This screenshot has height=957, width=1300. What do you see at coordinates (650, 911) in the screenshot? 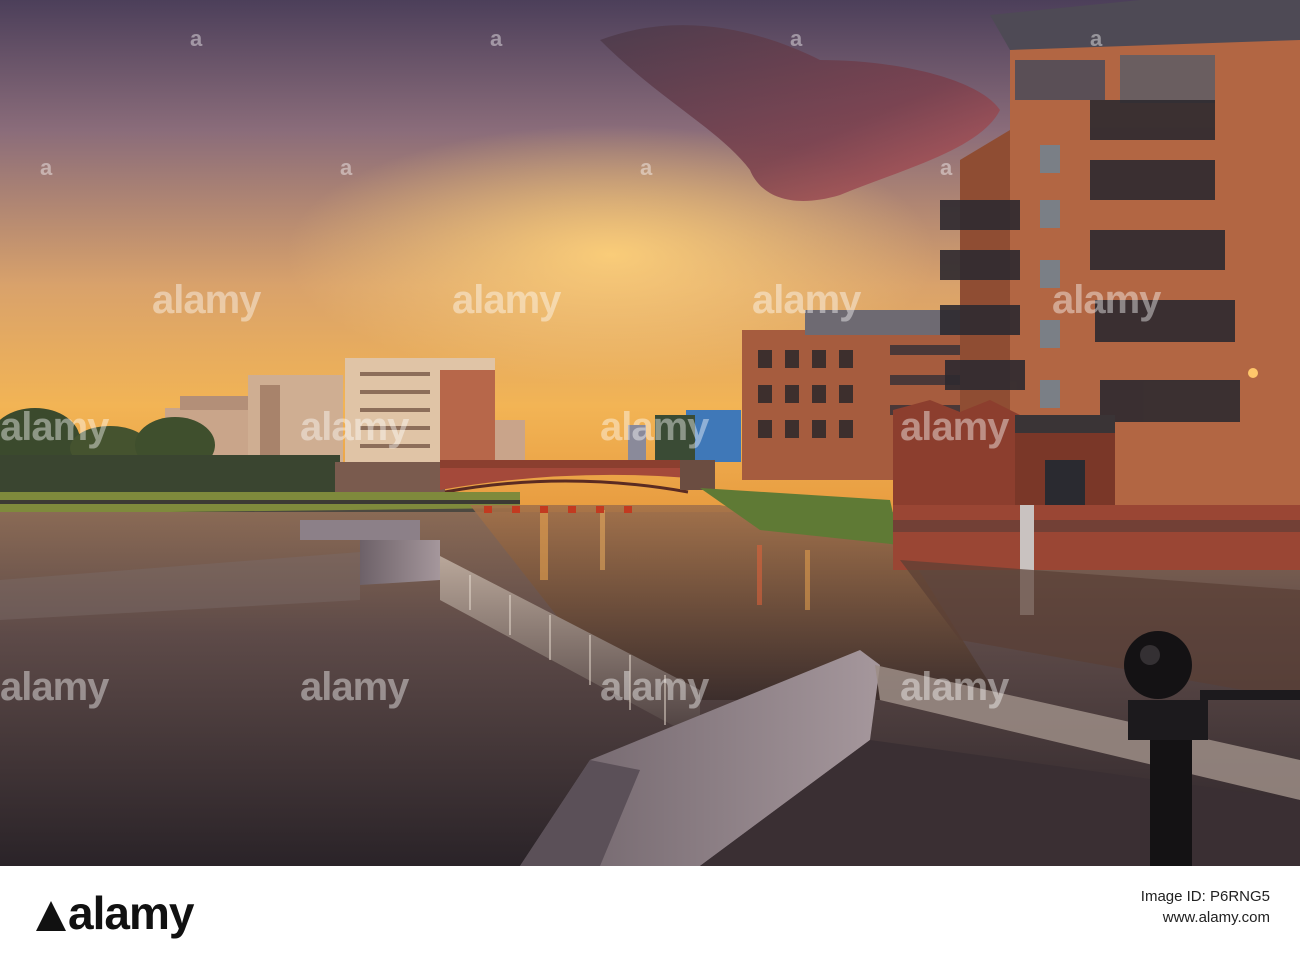
I see `alamy-footer: alamy Image ID: P6RNG5 www.alamy.com` at bounding box center [650, 911].